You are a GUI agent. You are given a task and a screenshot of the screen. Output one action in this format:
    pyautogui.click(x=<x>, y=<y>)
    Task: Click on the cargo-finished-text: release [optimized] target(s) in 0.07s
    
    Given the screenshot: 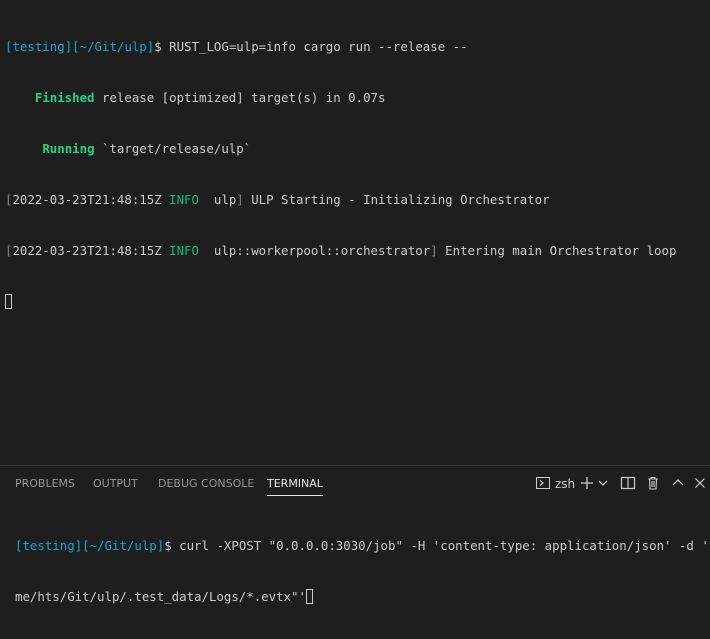 What is the action you would take?
    pyautogui.click(x=240, y=97)
    